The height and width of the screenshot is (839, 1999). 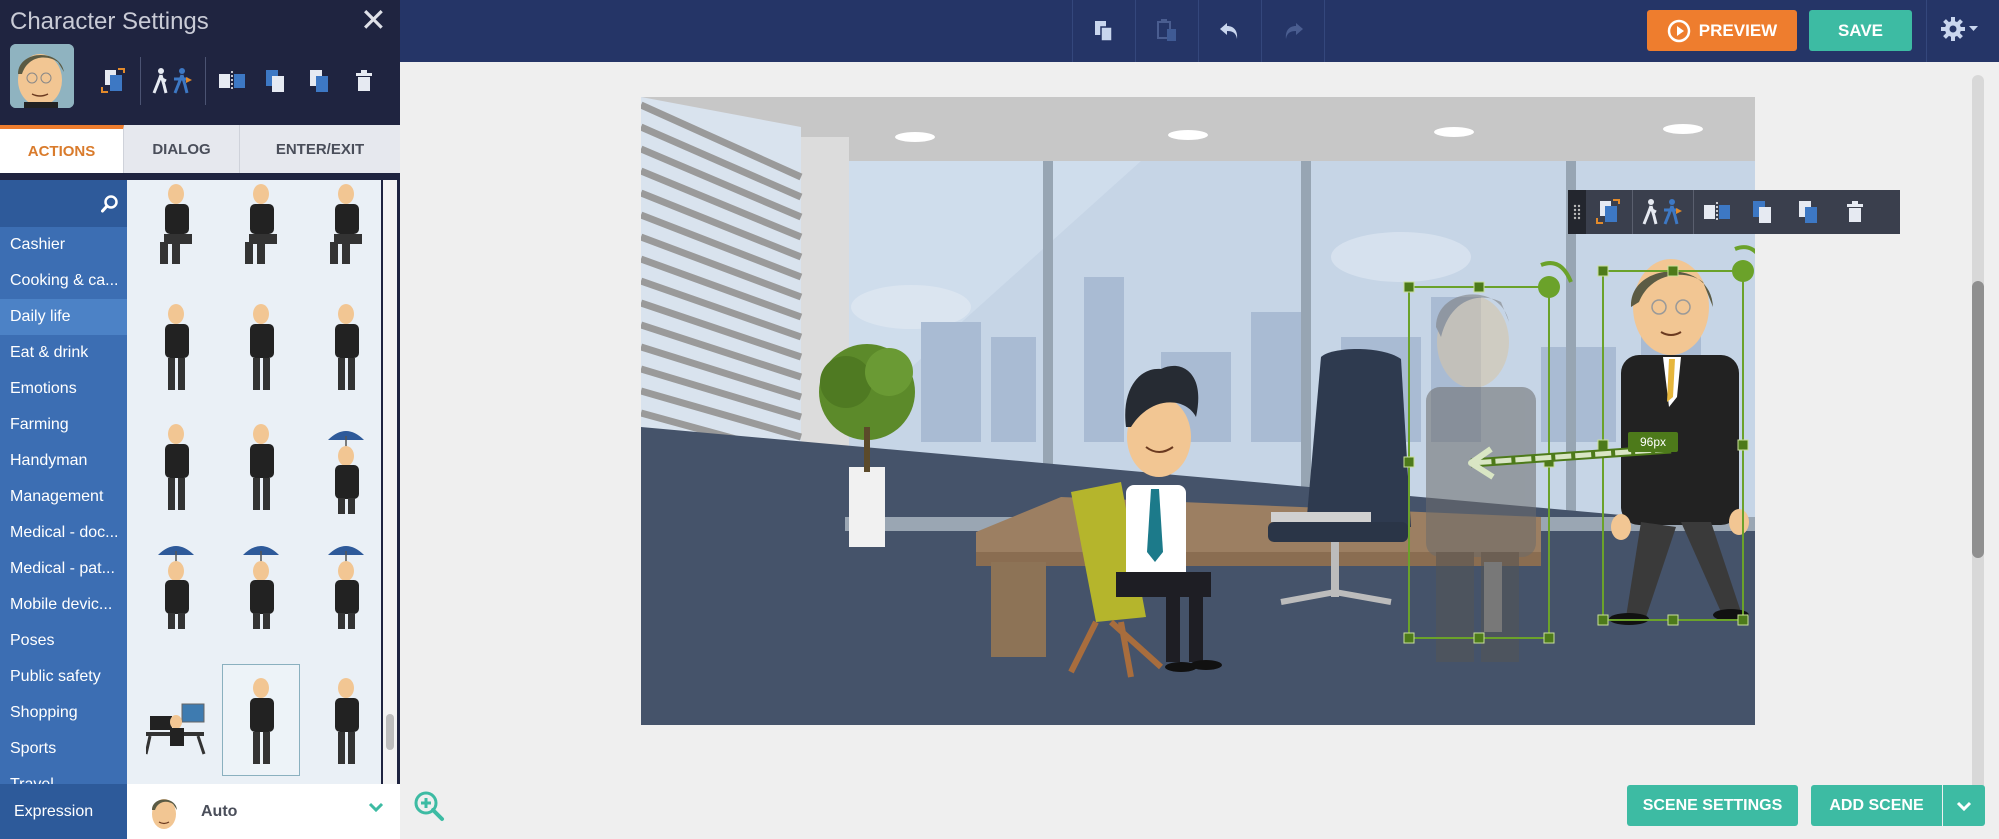 I want to click on category-item: Cashier, so click(x=63, y=245).